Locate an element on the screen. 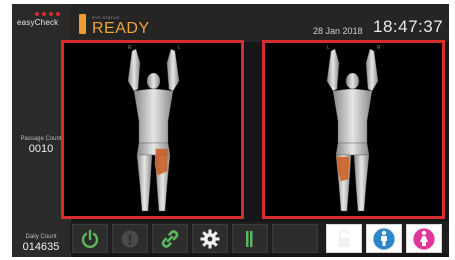 This screenshot has height=260, width=455. alert-icon is located at coordinates (130, 238).